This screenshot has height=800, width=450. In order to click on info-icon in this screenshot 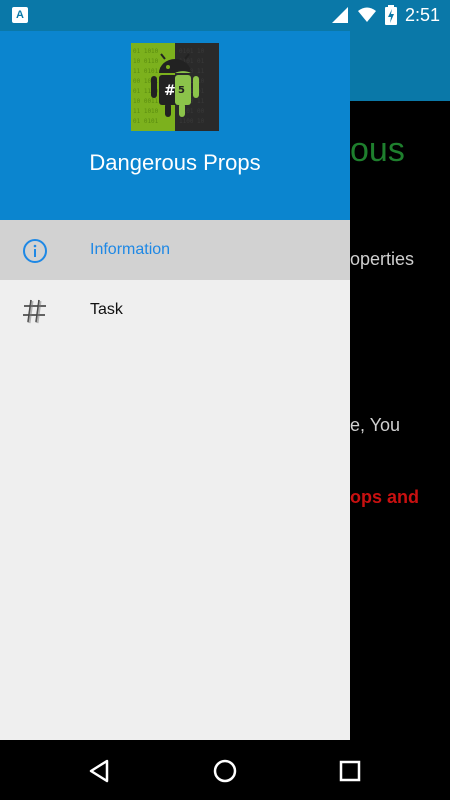, I will do `click(35, 251)`.